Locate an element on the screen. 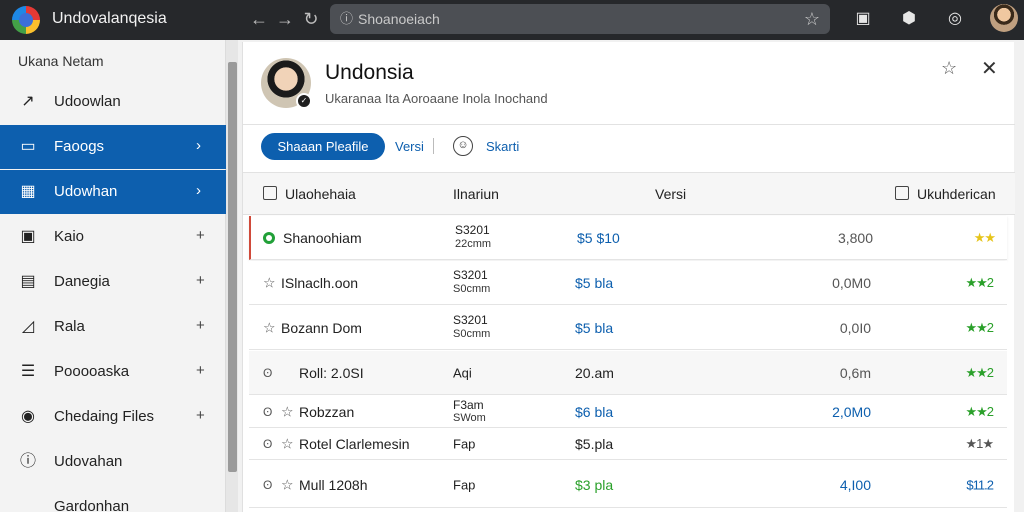 The height and width of the screenshot is (512, 1024). sidebar-item: ⓘ Udovahan is located at coordinates (113, 462).